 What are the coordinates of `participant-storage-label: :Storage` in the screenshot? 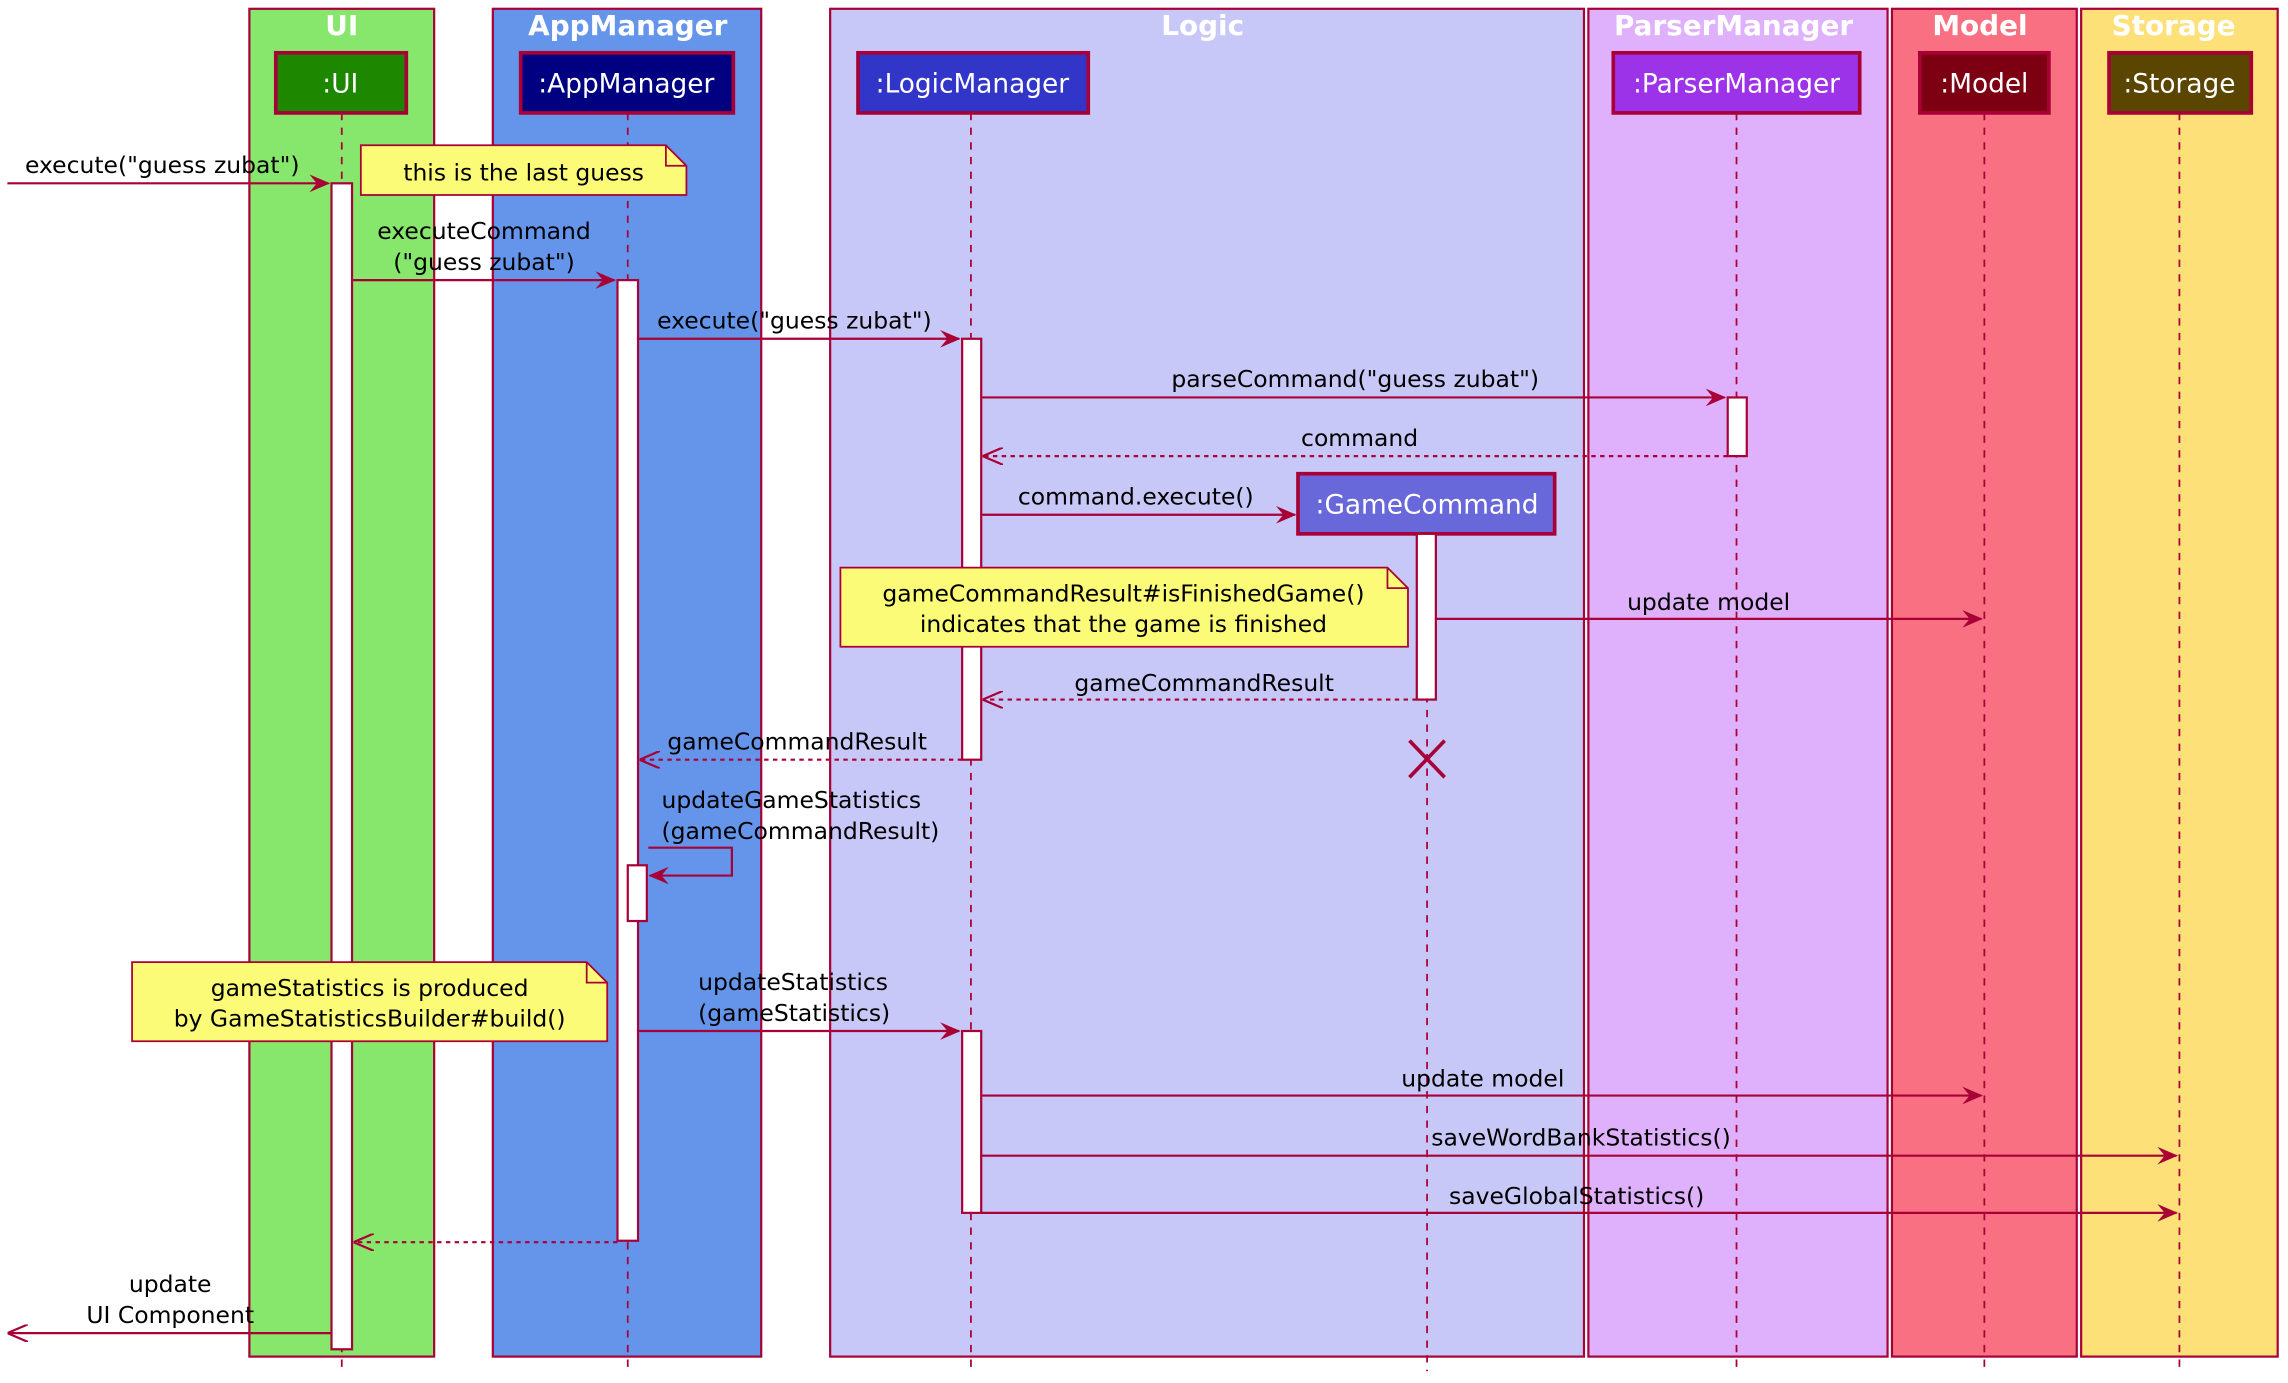 It's located at (2179, 84).